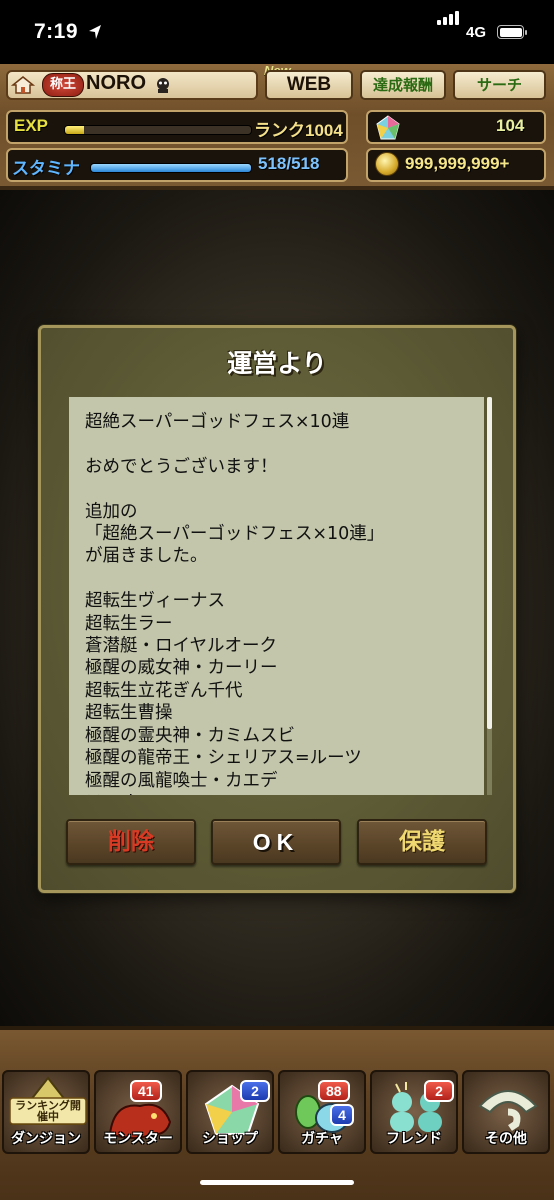  I want to click on status-bar: 7:19 4G, so click(277, 32).